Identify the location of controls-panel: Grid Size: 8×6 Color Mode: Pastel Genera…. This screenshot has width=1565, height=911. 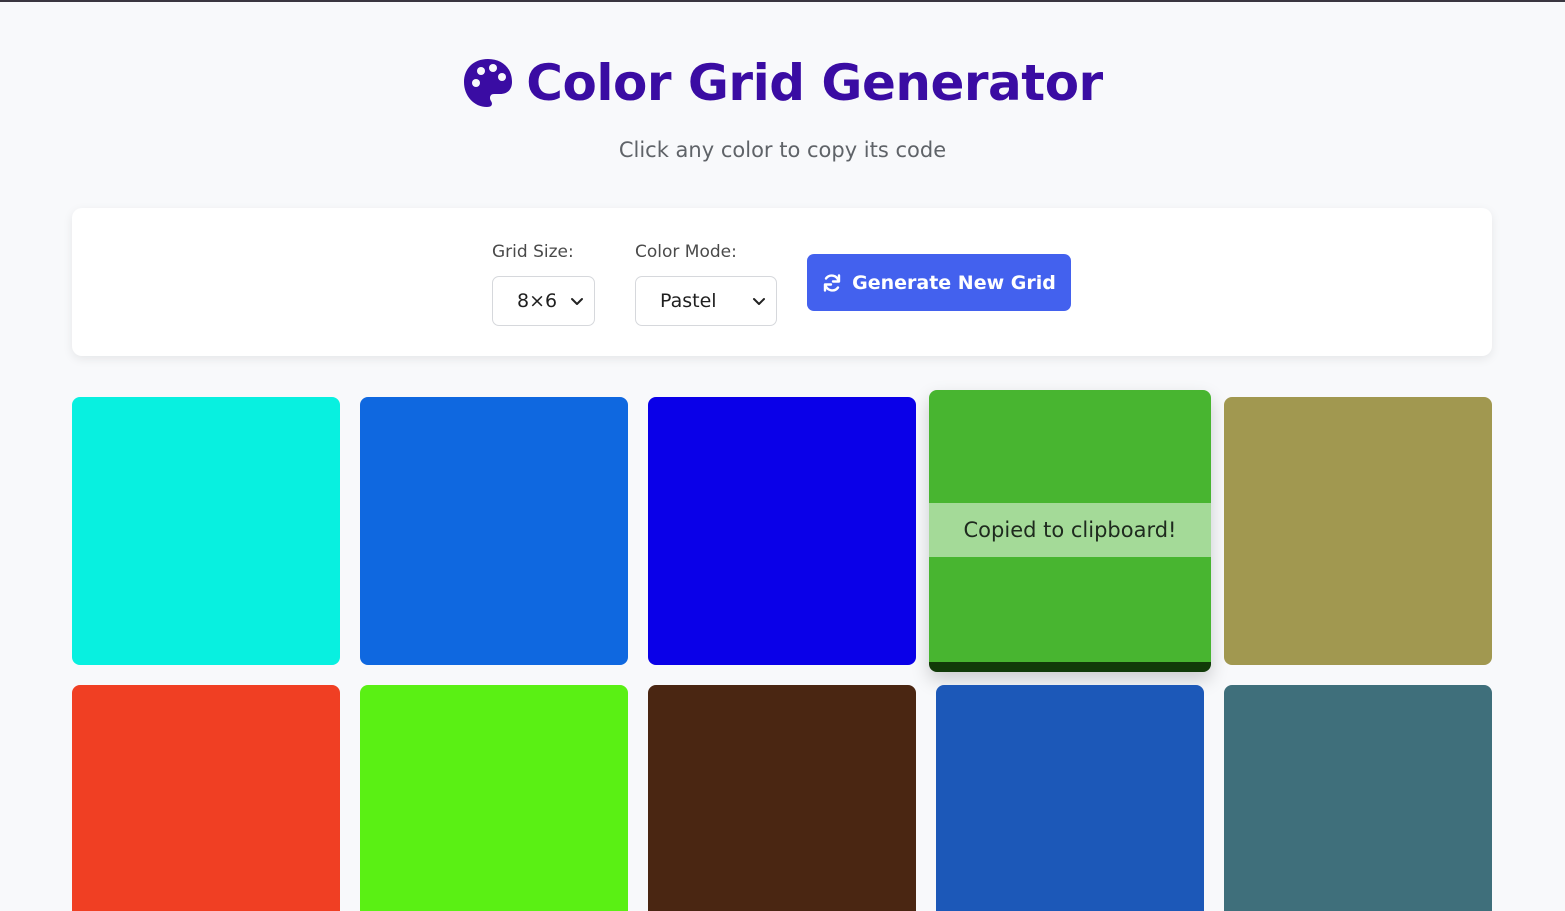
(782, 282).